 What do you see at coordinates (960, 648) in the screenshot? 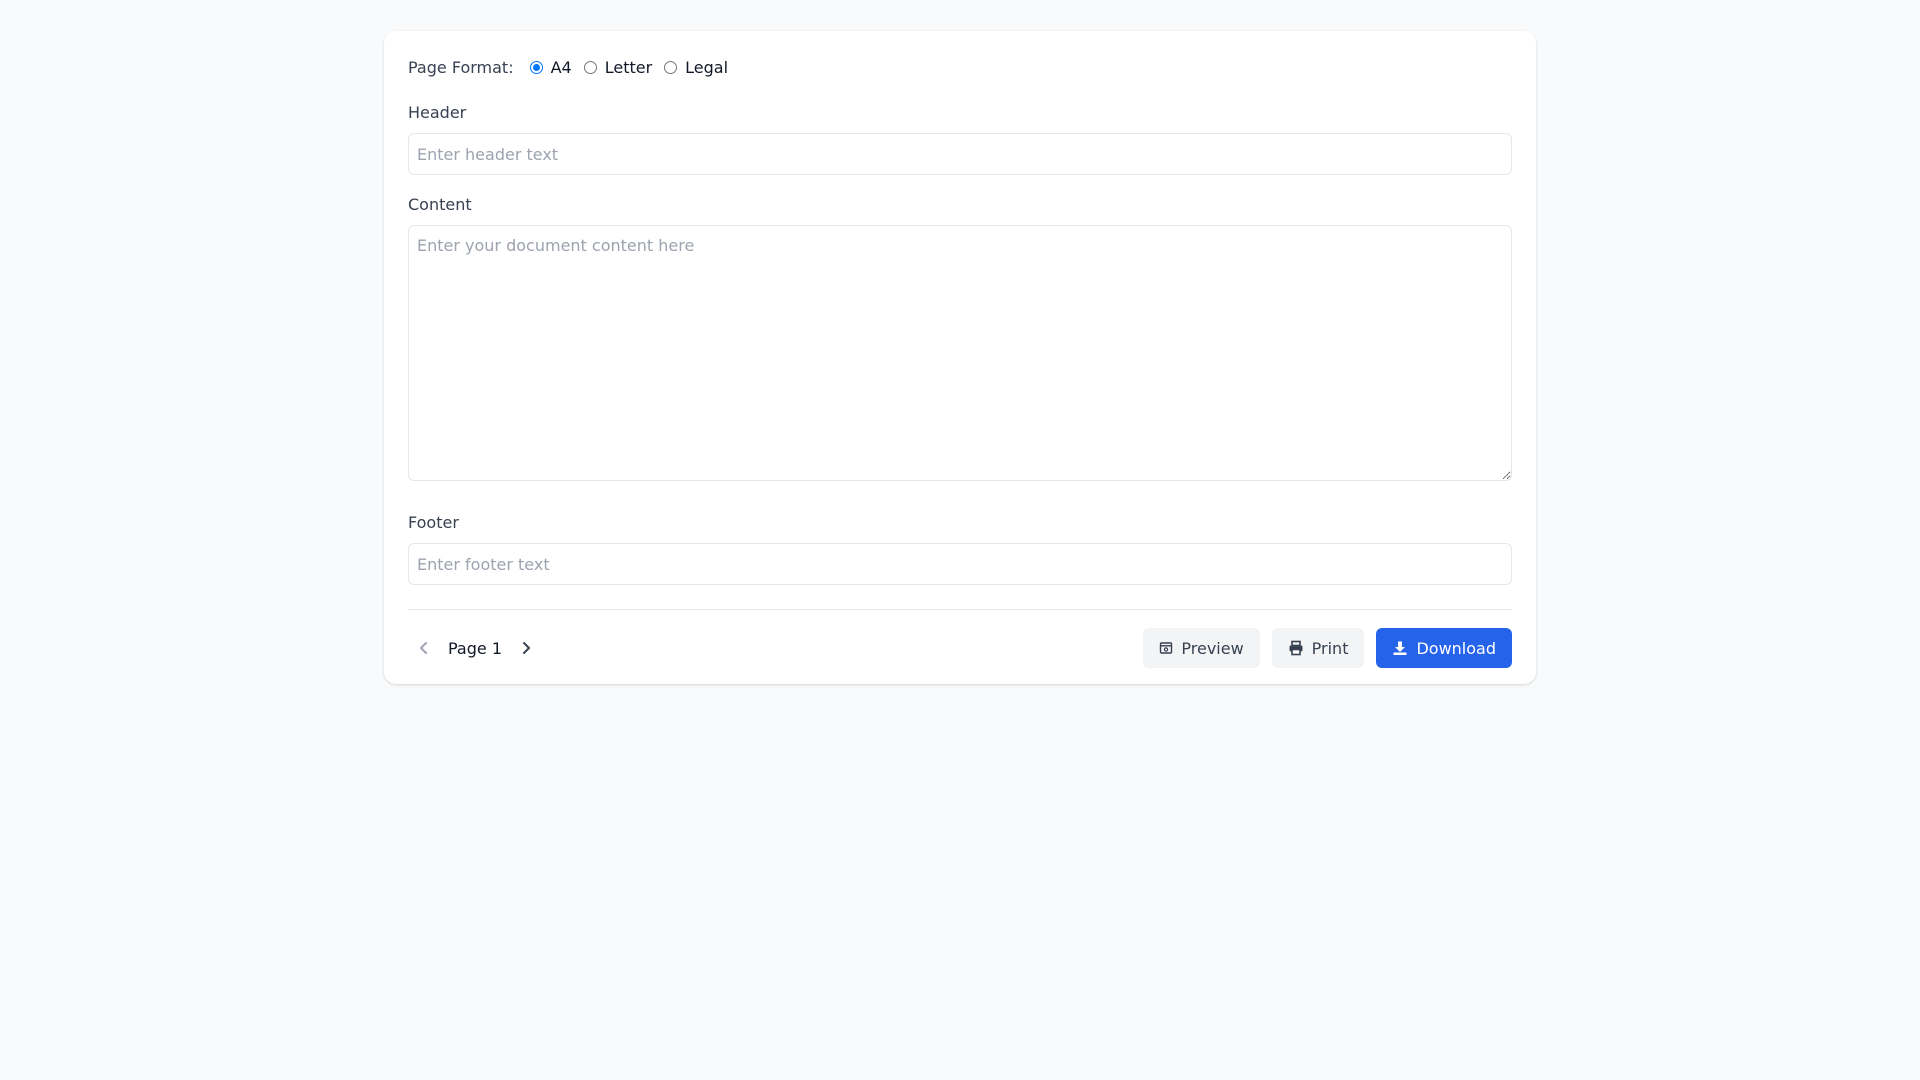
I see `editor-footer-bar: Page 1 Preview Print Download` at bounding box center [960, 648].